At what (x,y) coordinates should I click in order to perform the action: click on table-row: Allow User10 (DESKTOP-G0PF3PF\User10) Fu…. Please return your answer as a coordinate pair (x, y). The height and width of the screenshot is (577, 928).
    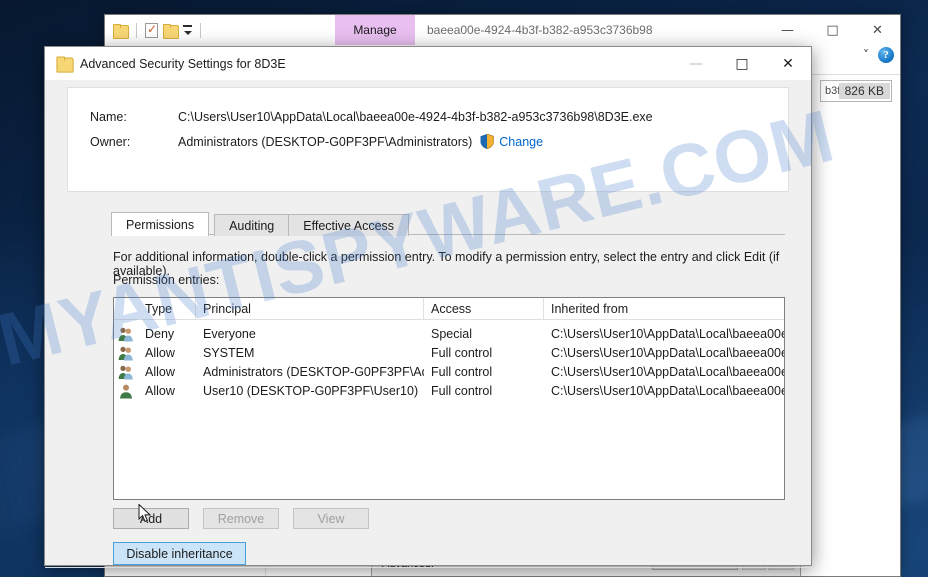
    Looking at the image, I should click on (449, 390).